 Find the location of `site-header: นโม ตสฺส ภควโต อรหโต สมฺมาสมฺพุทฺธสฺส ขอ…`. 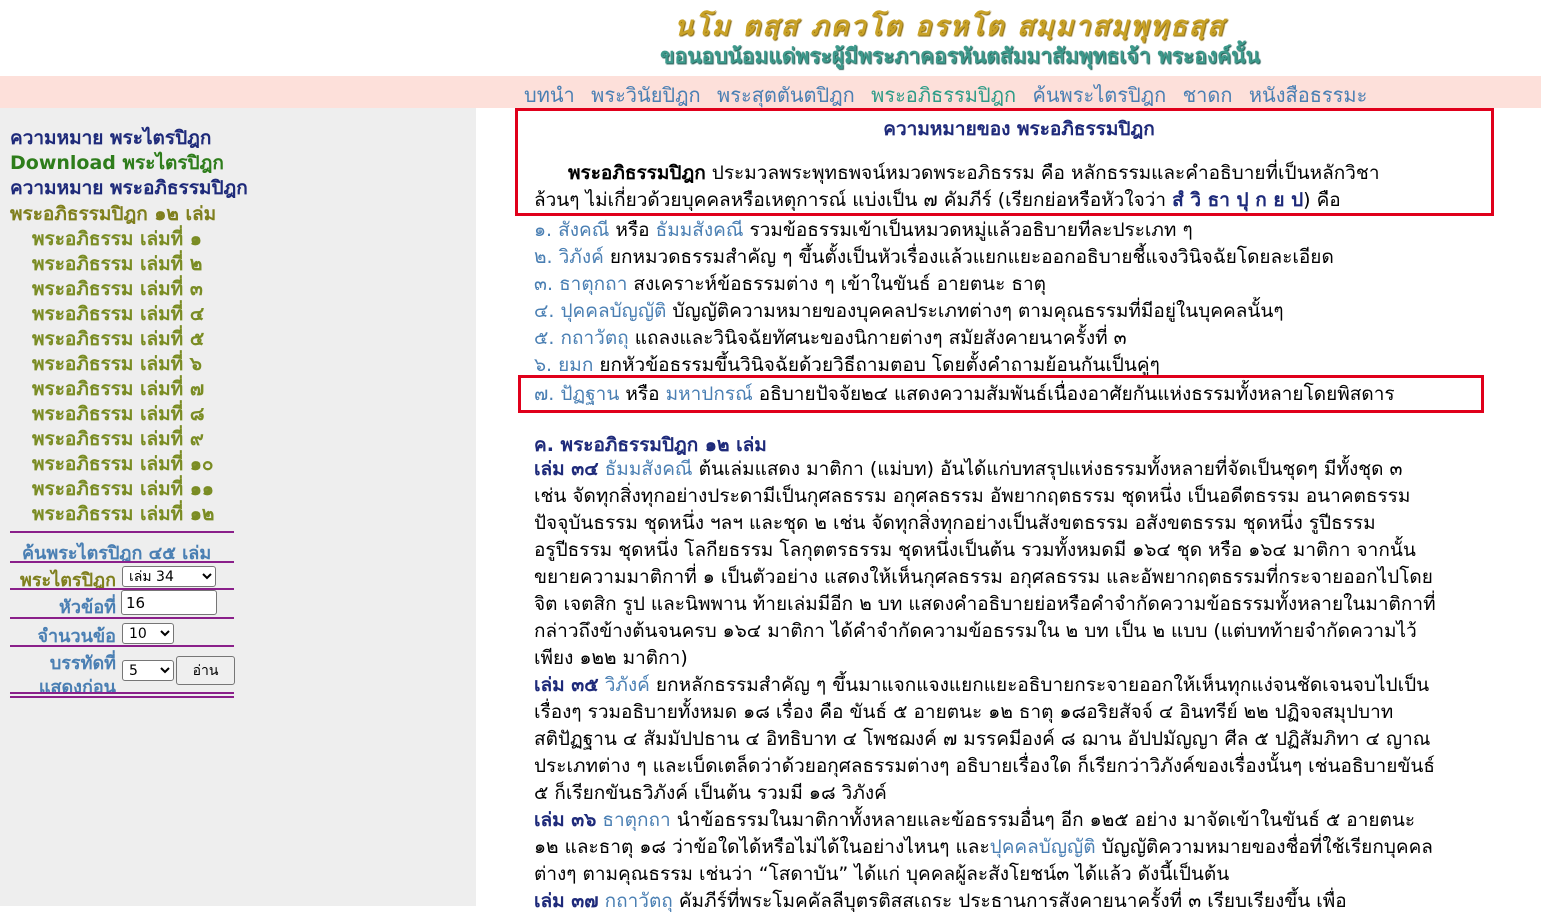

site-header: นโม ตสฺส ภควโต อรหโต สมฺมาสมฺพุทฺธสฺส ขอ… is located at coordinates (770, 38).